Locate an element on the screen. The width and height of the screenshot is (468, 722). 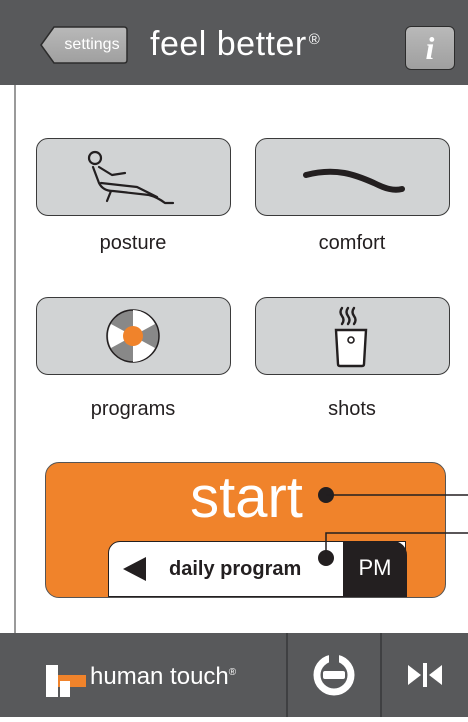
left-arrow-icon is located at coordinates (135, 569).